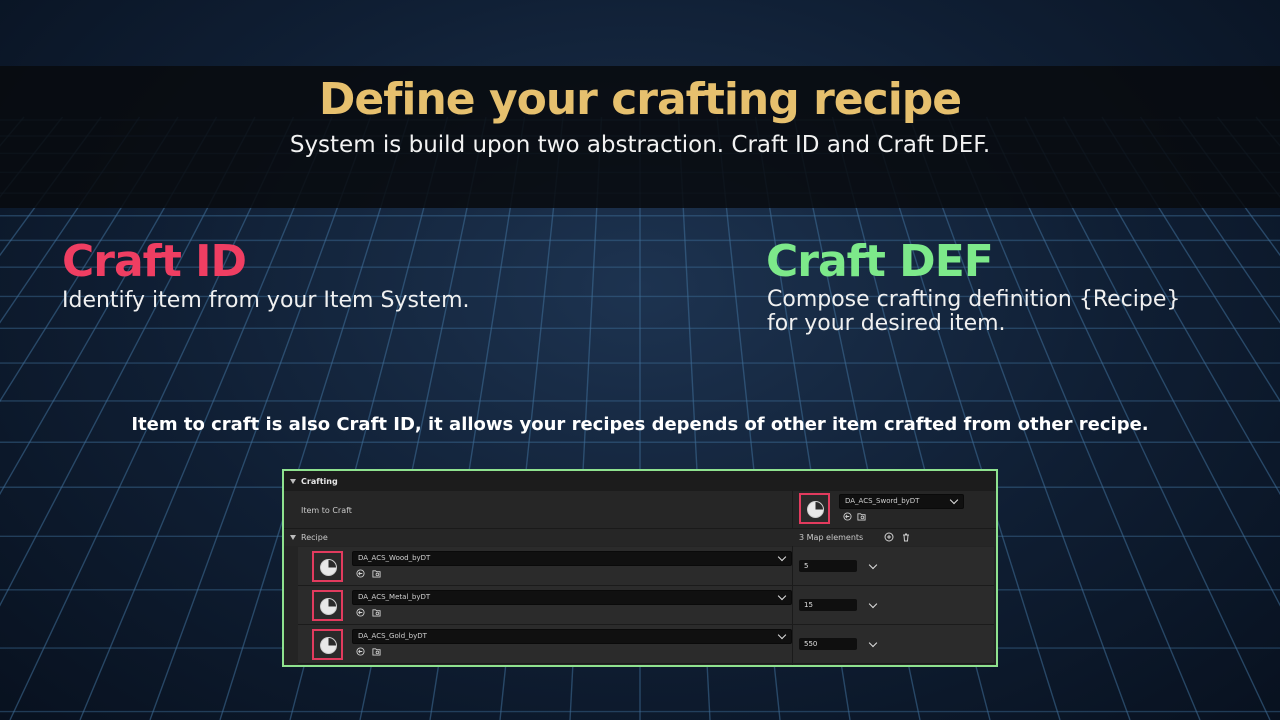  I want to click on recipe-asset-picker: DA_ACS_Metal_byDT, so click(572, 597).